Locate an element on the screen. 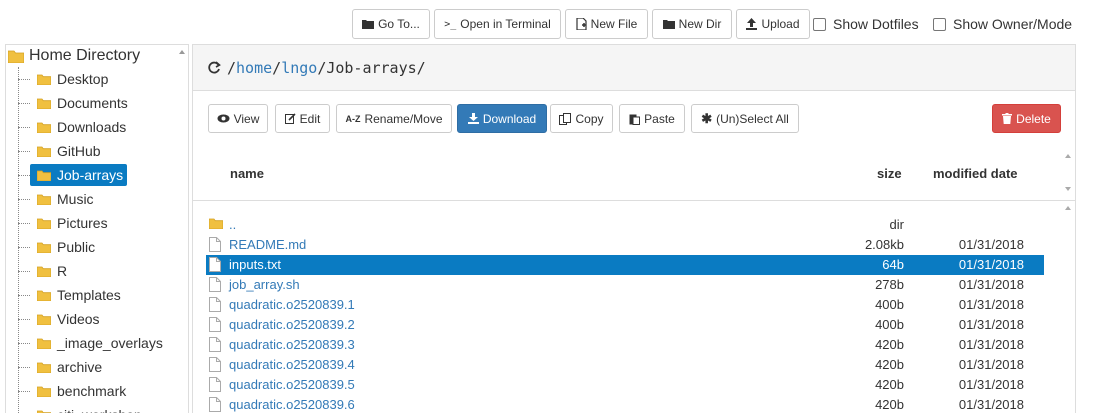 This screenshot has height=413, width=1099. tree-item: Public is located at coordinates (58, 247).